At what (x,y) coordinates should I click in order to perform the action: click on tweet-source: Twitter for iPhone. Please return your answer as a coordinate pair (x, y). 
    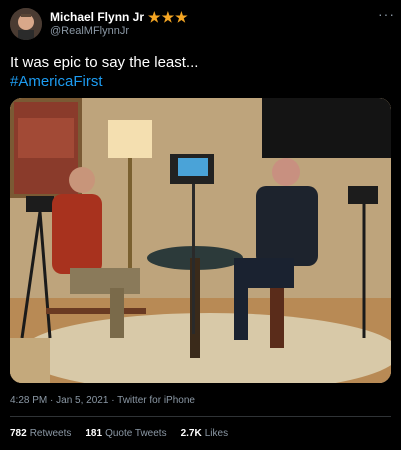
    Looking at the image, I should click on (156, 400).